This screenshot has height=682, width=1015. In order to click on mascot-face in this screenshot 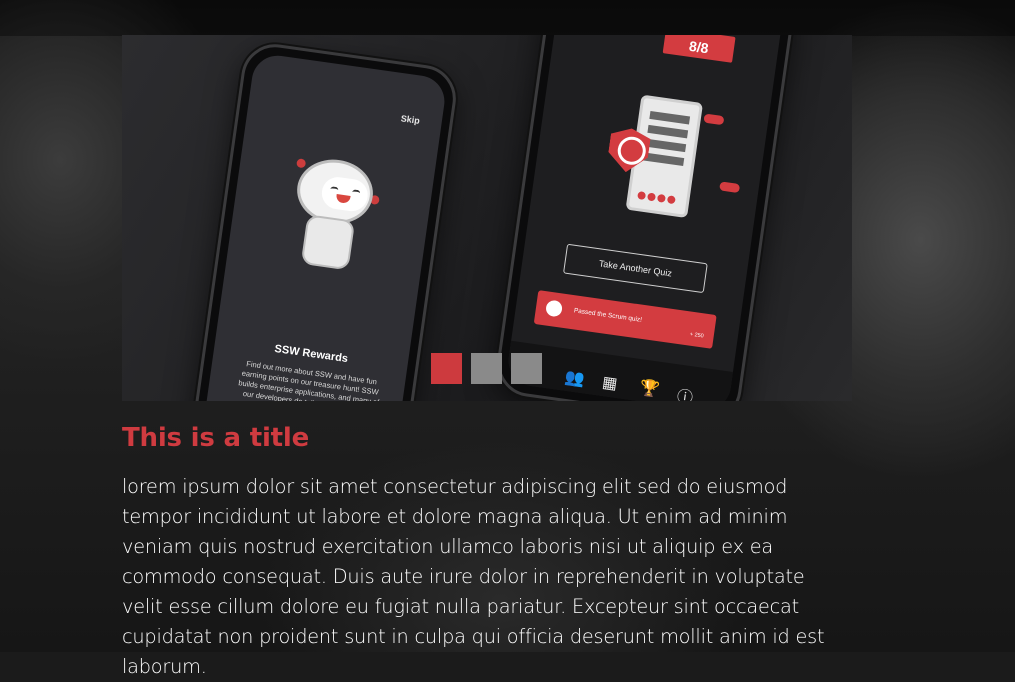, I will do `click(344, 194)`.